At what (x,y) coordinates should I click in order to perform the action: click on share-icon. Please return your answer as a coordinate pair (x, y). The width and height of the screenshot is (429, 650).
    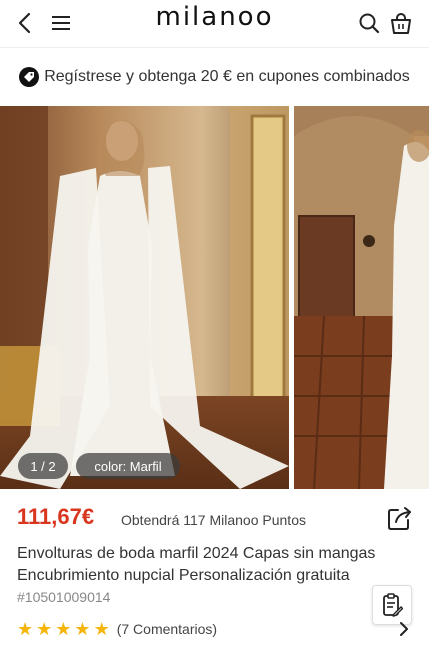
    Looking at the image, I should click on (399, 518).